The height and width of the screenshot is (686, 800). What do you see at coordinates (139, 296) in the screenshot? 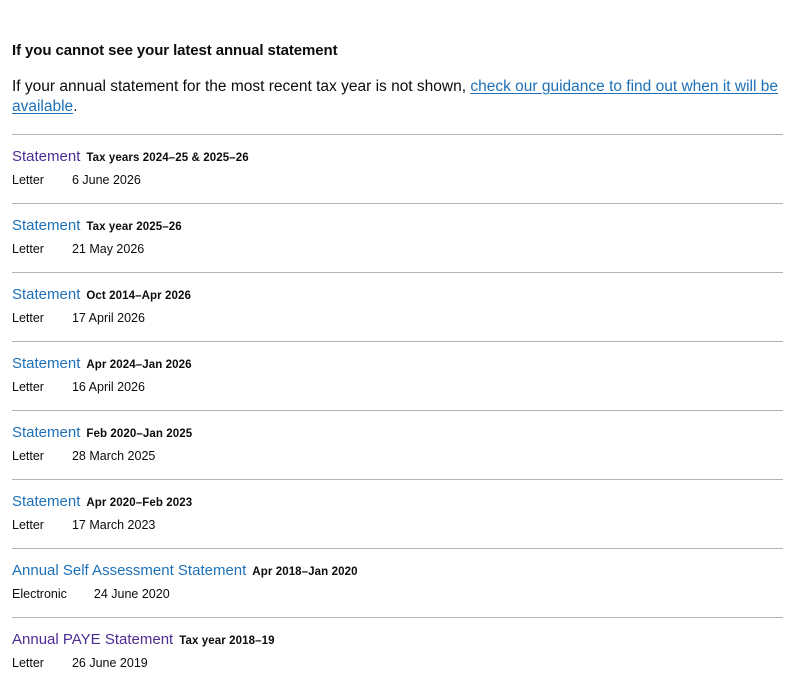
I see `statement-period: Oct 2014–Apr 2026` at bounding box center [139, 296].